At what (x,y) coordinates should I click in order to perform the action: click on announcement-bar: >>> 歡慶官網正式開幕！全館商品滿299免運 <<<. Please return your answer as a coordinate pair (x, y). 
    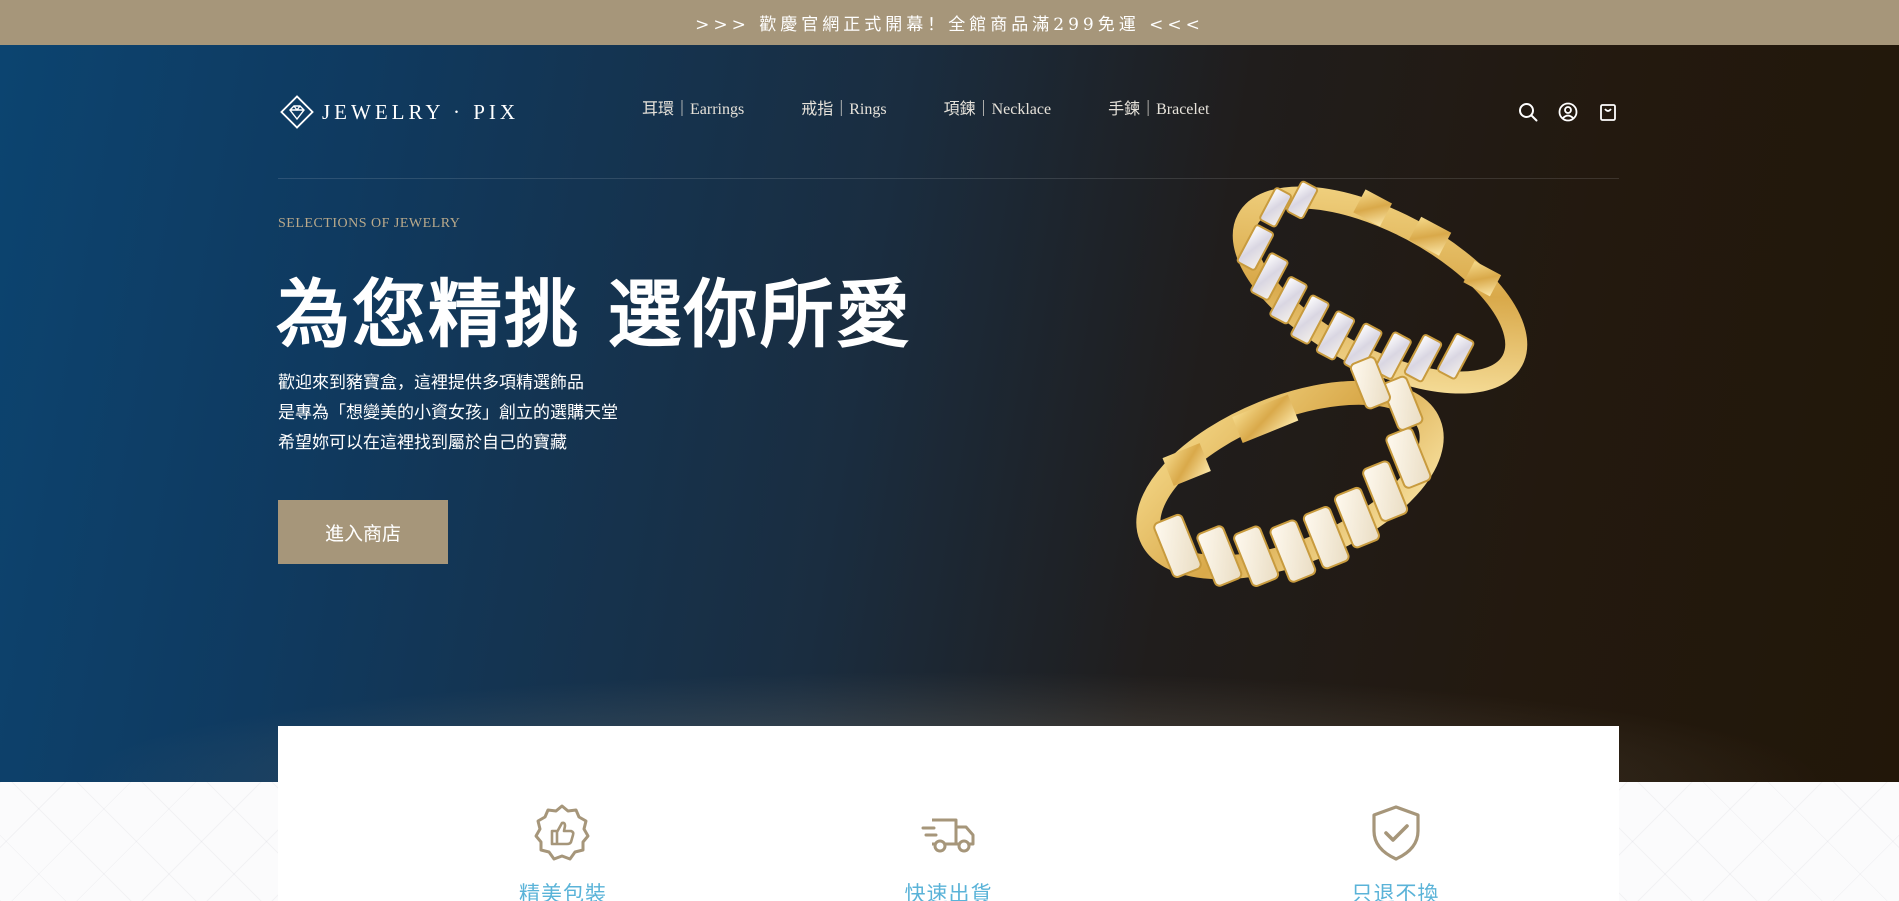
    Looking at the image, I should click on (949, 22).